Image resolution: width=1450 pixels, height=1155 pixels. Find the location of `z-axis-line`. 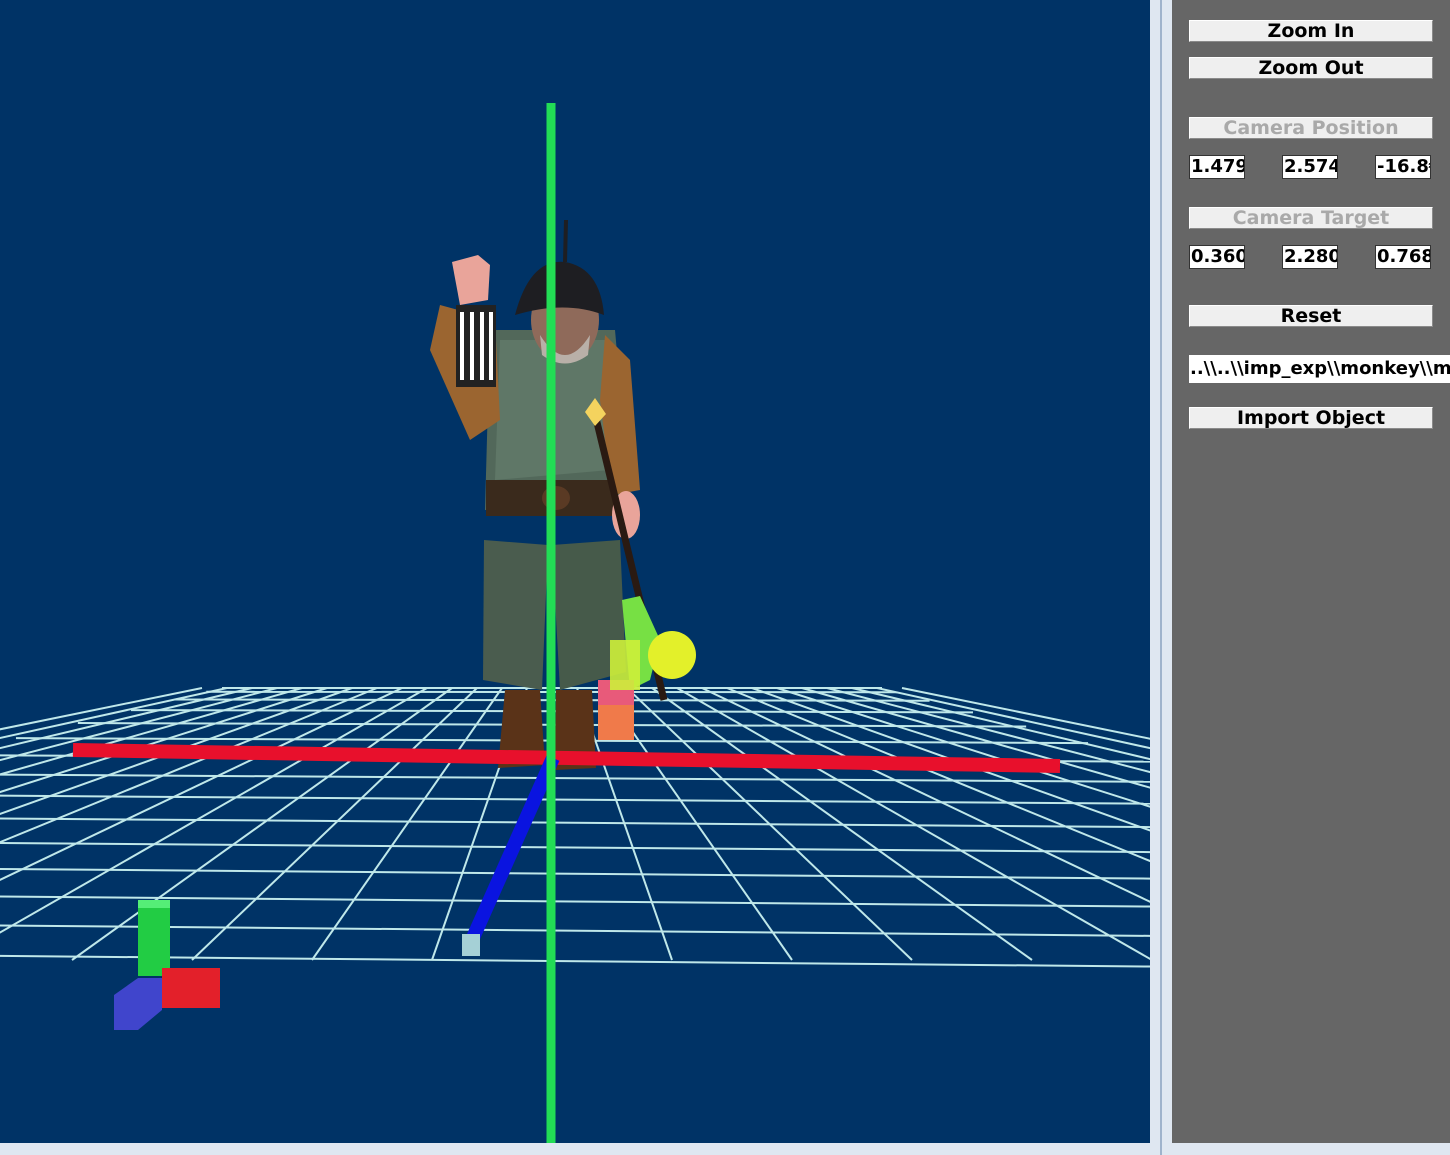

z-axis-line is located at coordinates (512, 849).